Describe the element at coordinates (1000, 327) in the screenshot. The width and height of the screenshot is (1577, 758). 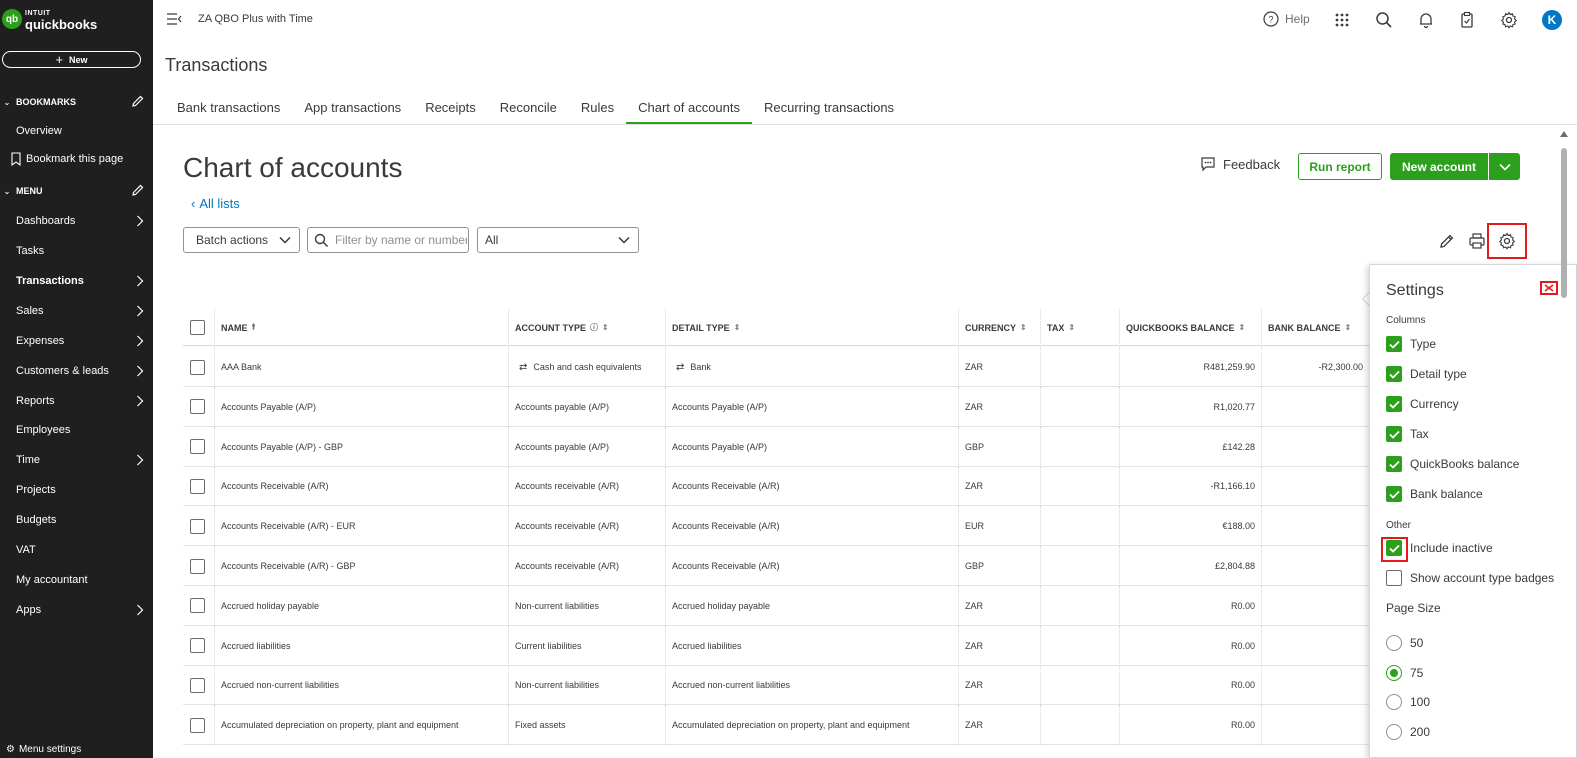
I see `col-header-currency: CURRENCY ⇕` at that location.